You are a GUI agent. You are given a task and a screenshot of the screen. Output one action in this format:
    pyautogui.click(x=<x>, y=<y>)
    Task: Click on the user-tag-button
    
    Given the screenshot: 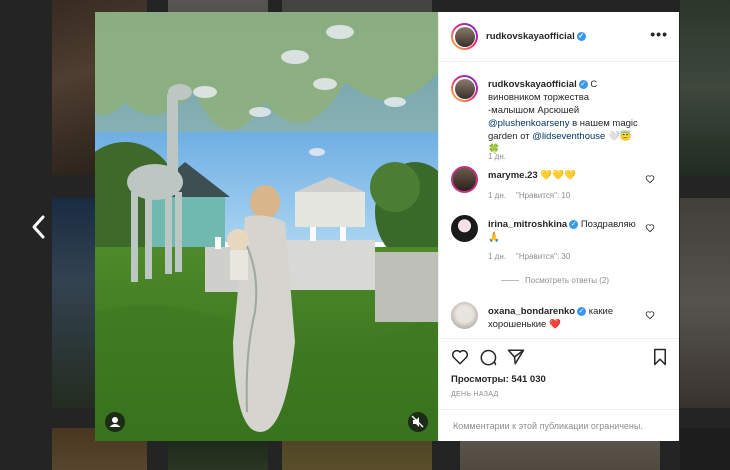 What is the action you would take?
    pyautogui.click(x=115, y=422)
    